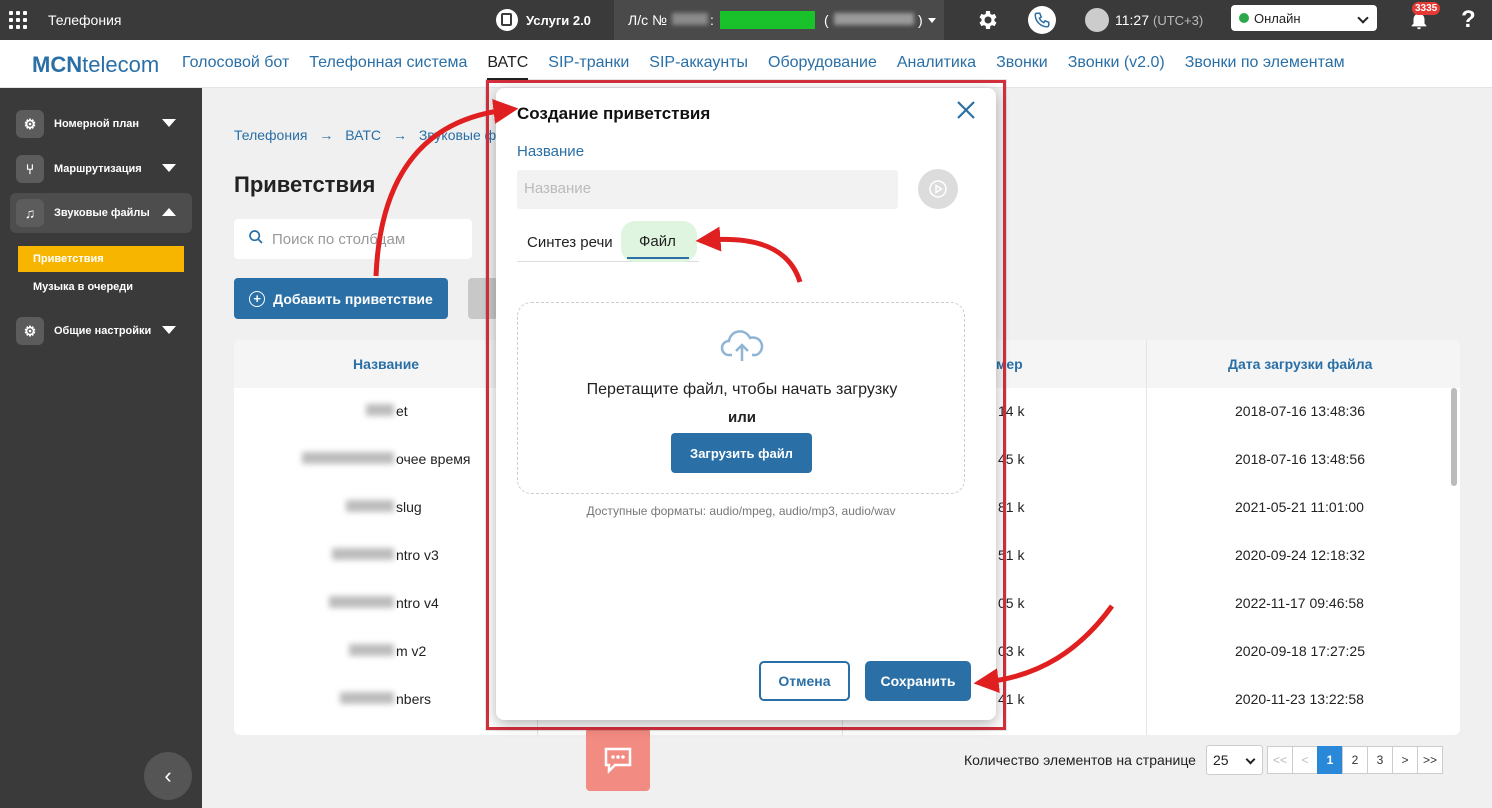  Describe the element at coordinates (1304, 18) in the screenshot. I see `status-select: Онлайн` at that location.